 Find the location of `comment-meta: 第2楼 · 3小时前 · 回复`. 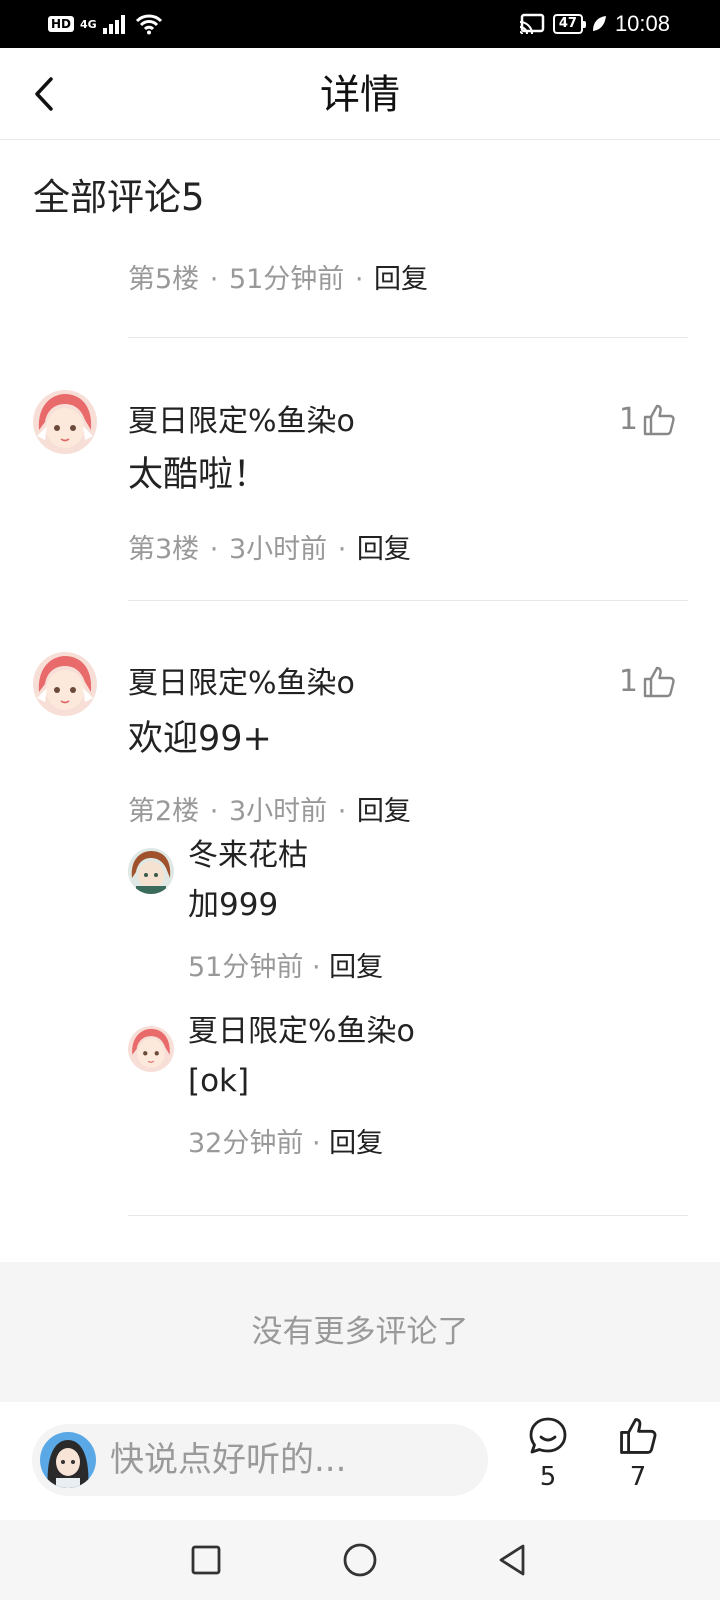

comment-meta: 第2楼 · 3小时前 · 回复 is located at coordinates (269, 811).